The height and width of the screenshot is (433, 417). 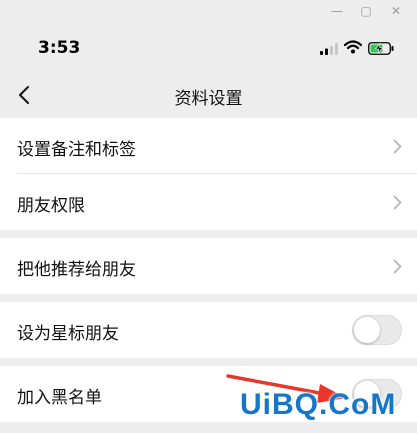 What do you see at coordinates (366, 11) in the screenshot?
I see `maximize-icon: ▢` at bounding box center [366, 11].